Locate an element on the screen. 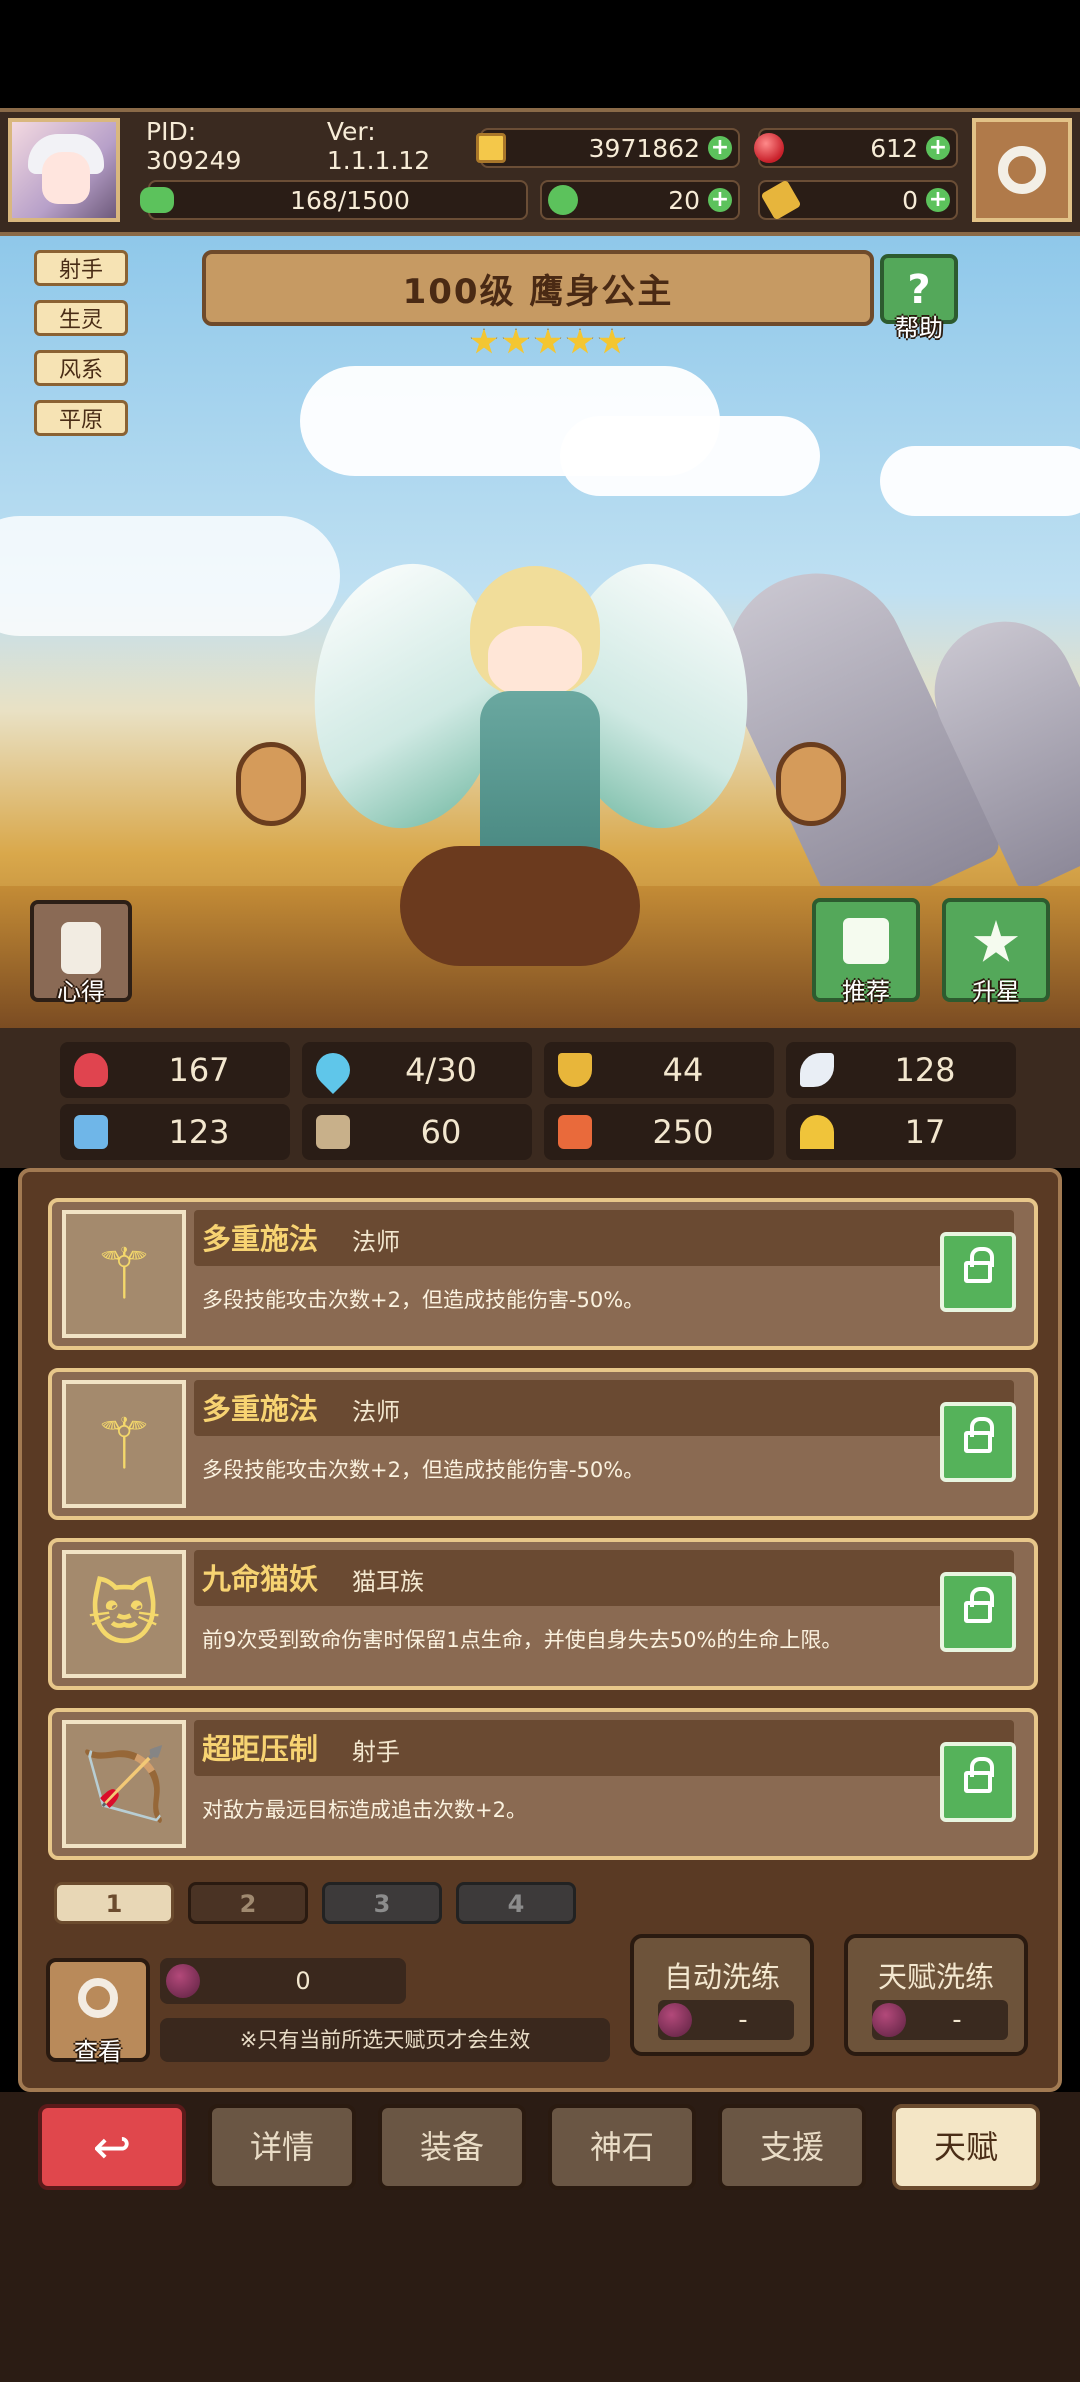  auto-refine-cost: - is located at coordinates (743, 2020).